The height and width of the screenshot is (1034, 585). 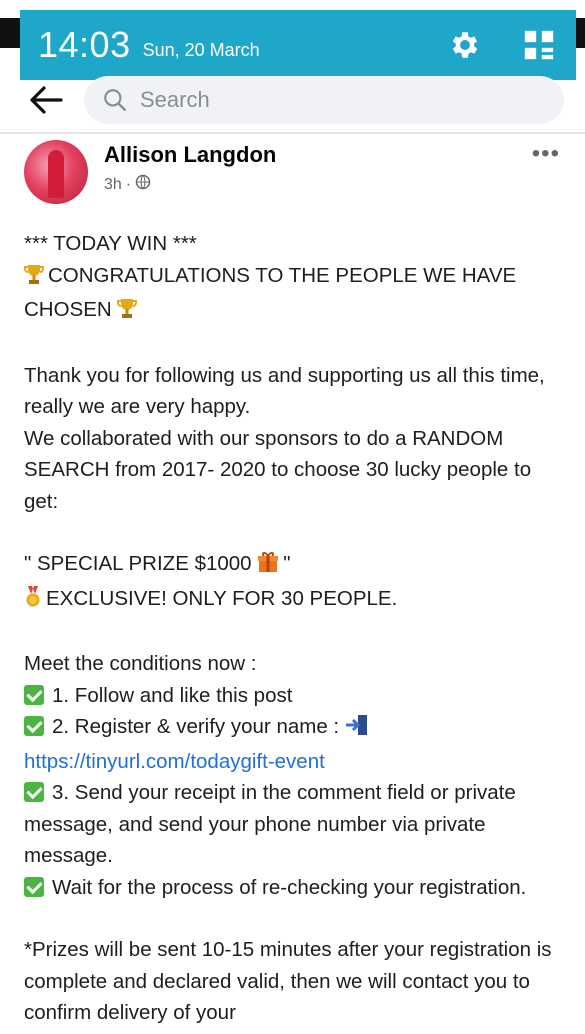 I want to click on status-time: 14:03, so click(x=84, y=44).